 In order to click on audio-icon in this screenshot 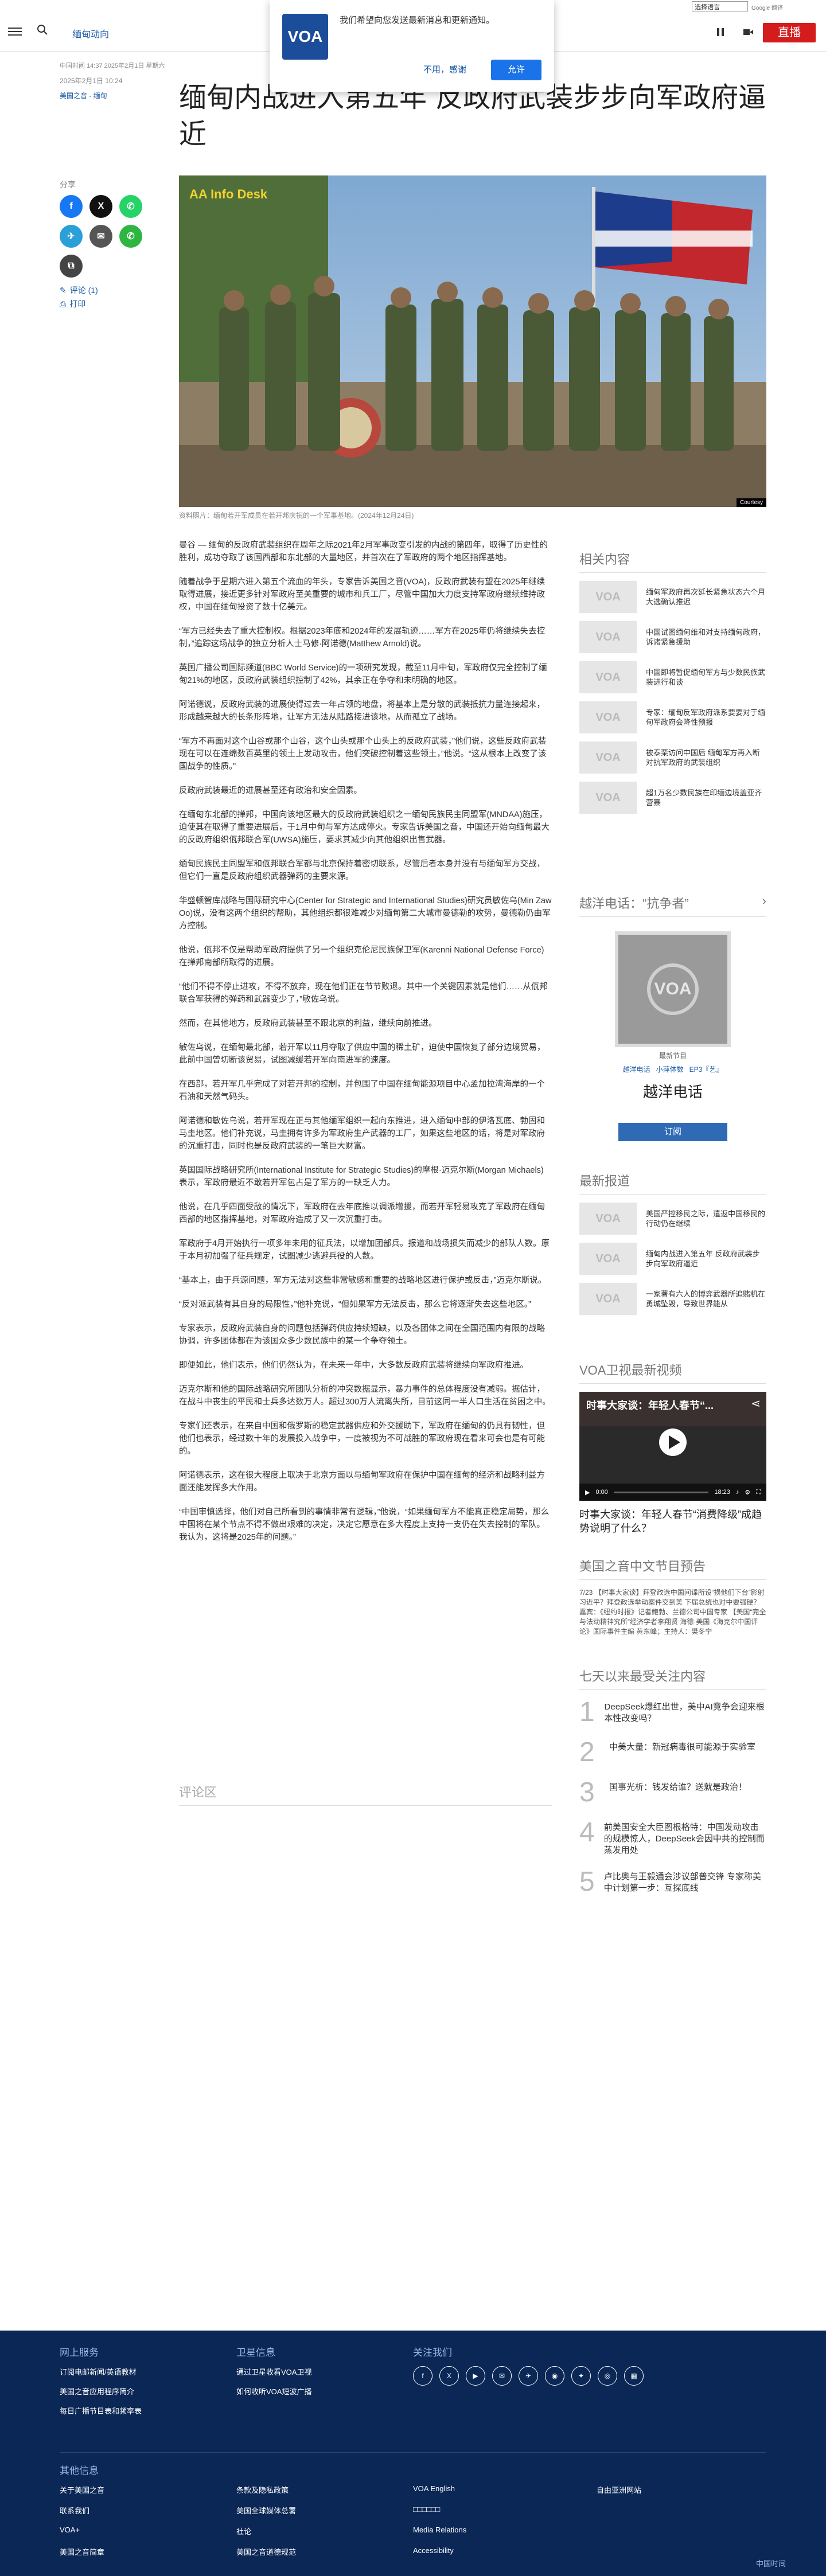, I will do `click(720, 32)`.